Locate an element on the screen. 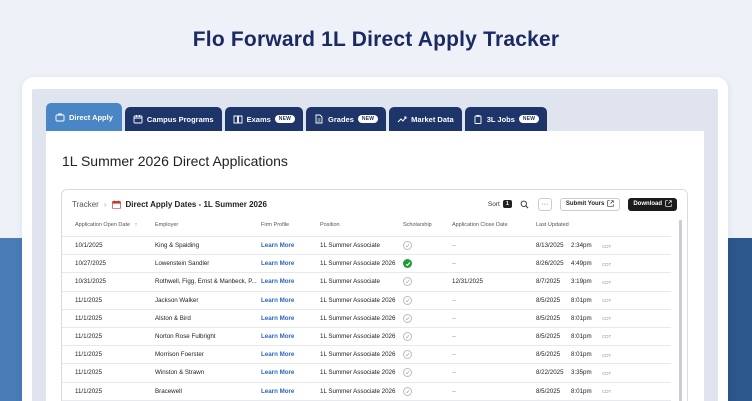 This screenshot has width=752, height=401. cell-employer: Alston & Bird is located at coordinates (173, 318).